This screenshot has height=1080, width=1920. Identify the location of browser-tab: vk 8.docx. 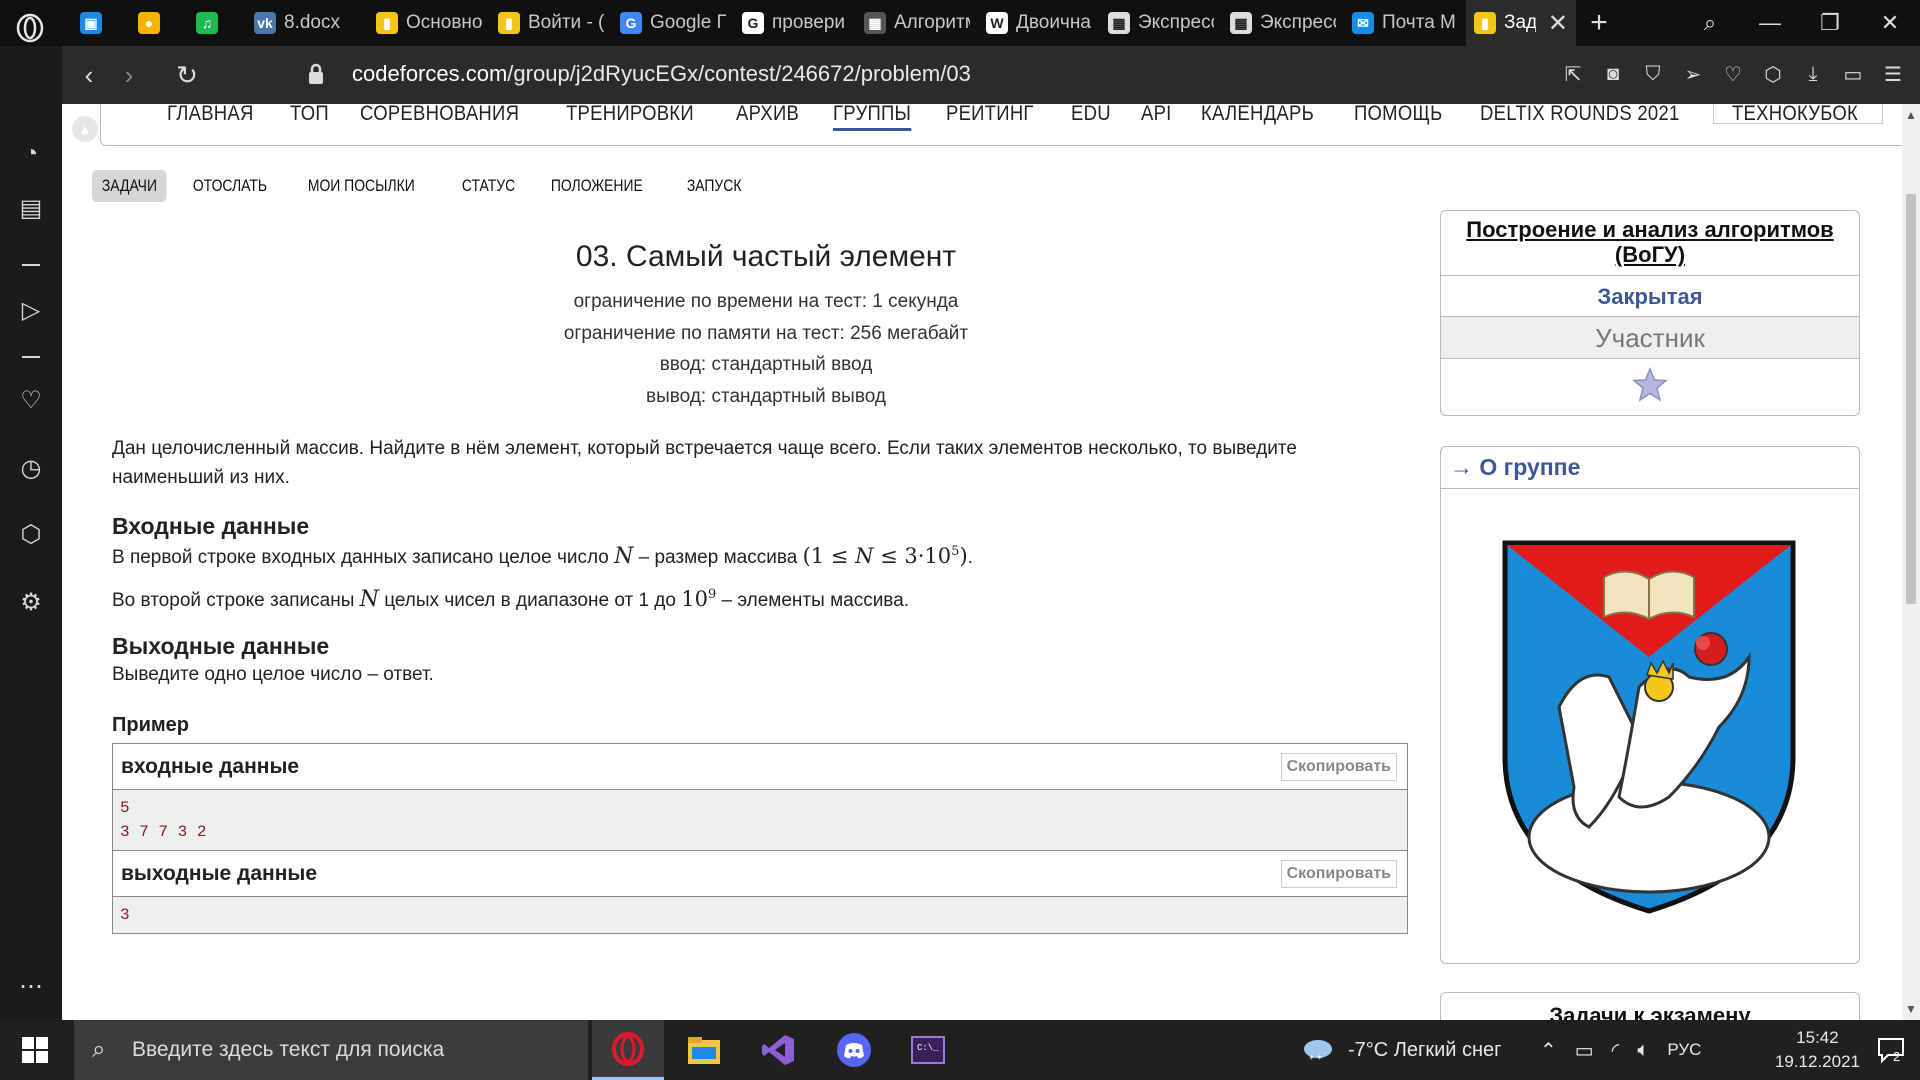
(307, 23).